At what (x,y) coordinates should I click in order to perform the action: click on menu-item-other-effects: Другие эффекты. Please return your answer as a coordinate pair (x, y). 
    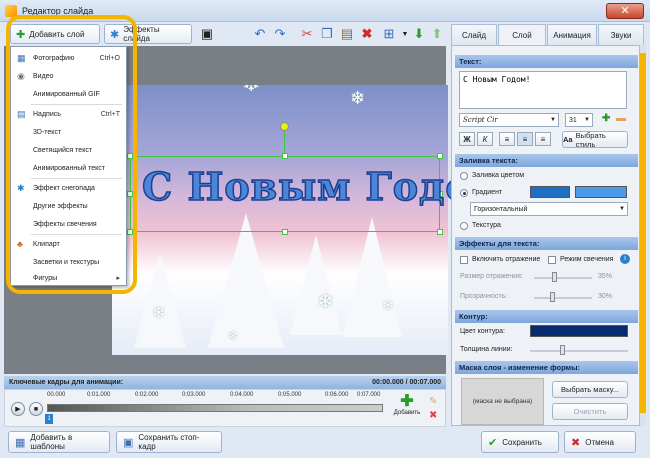
    Looking at the image, I should click on (68, 206).